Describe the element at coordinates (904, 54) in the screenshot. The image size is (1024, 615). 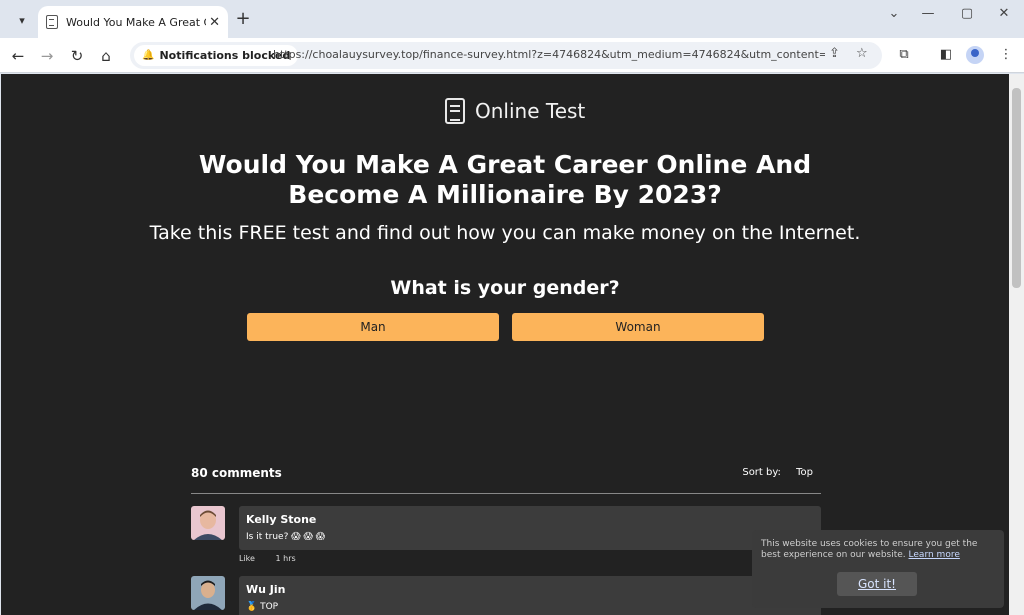
I see `extensions-icon: ⧉` at that location.